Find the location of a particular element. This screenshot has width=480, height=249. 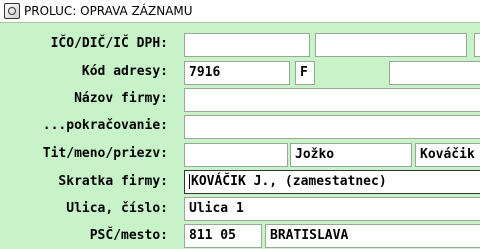

skratka-firmy-value: KOVÁČIK J., (zamestatnec) is located at coordinates (289, 181).